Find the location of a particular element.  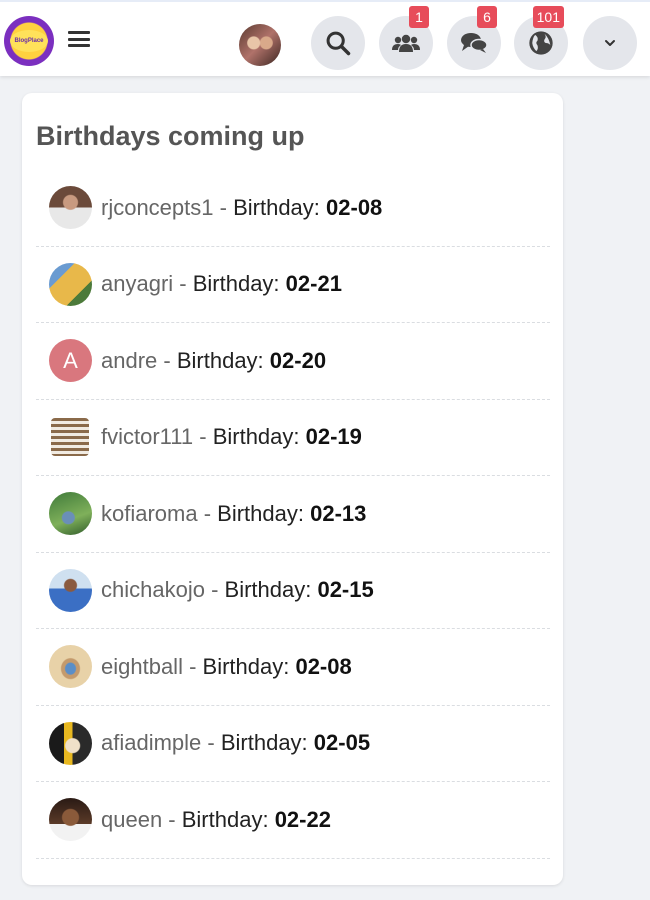

search-button is located at coordinates (338, 43).